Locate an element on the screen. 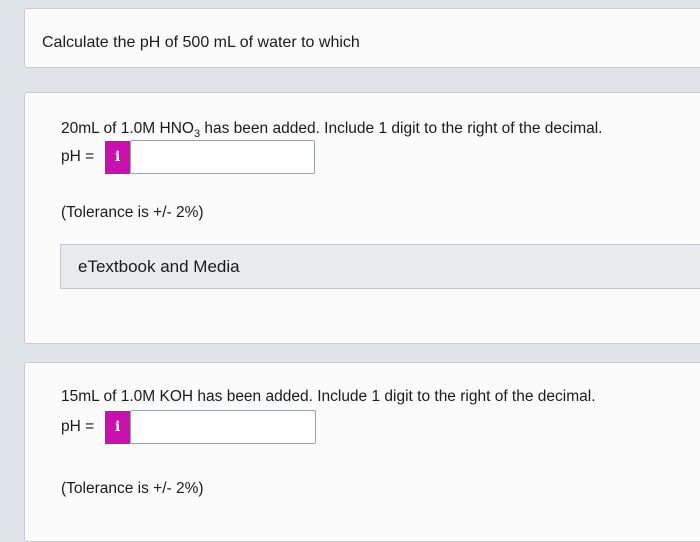 The image size is (700, 542). part1-answer-row: pH = i is located at coordinates (188, 157).